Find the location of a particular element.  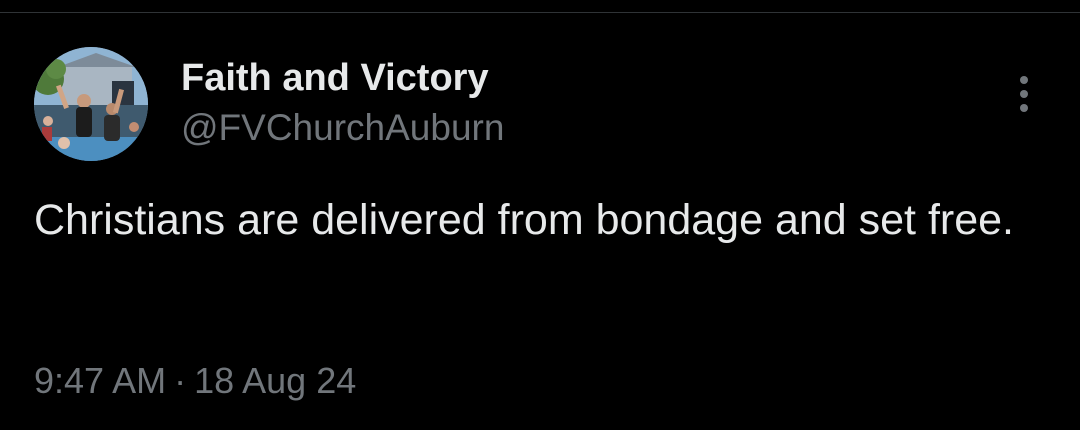

more-options-button is located at coordinates (1024, 94).